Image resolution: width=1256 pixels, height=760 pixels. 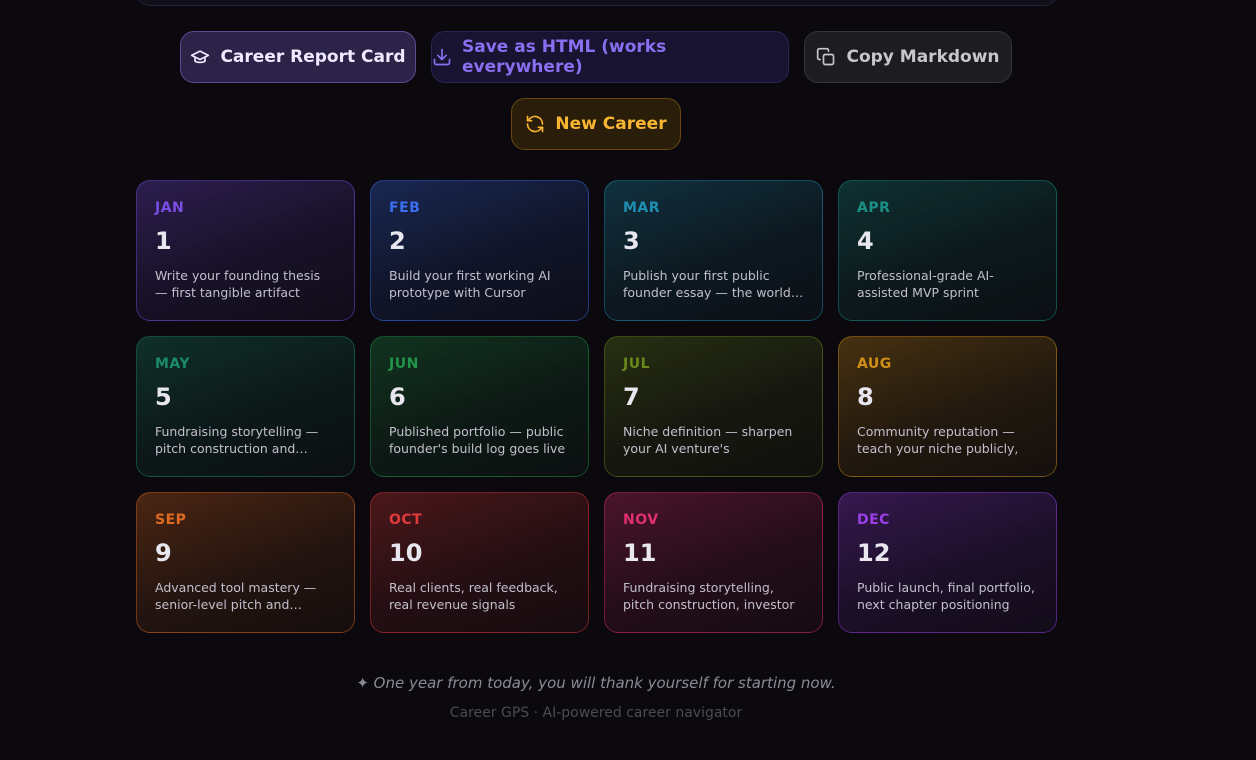 I want to click on graduation-cap-icon, so click(x=200, y=57).